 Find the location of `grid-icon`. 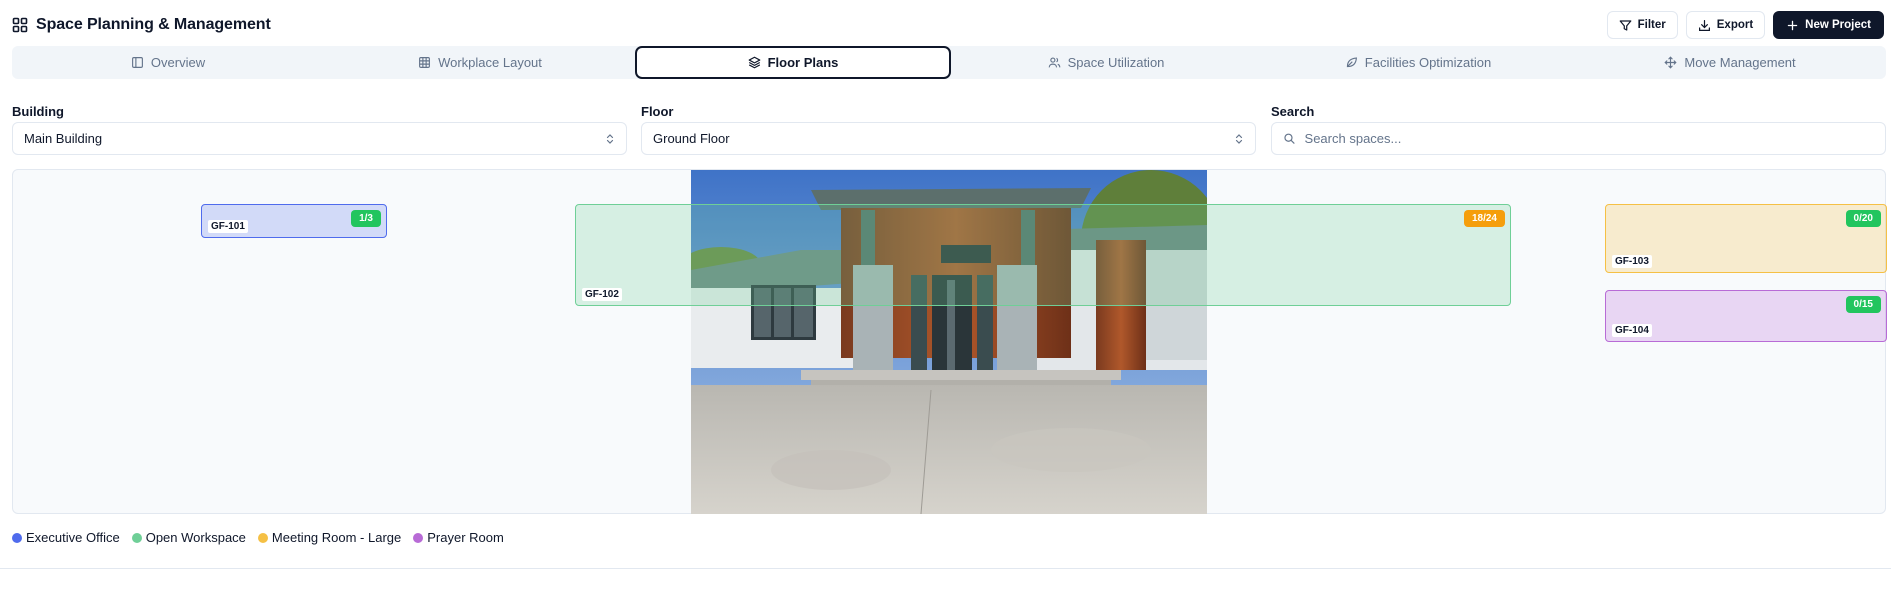

grid-icon is located at coordinates (425, 62).